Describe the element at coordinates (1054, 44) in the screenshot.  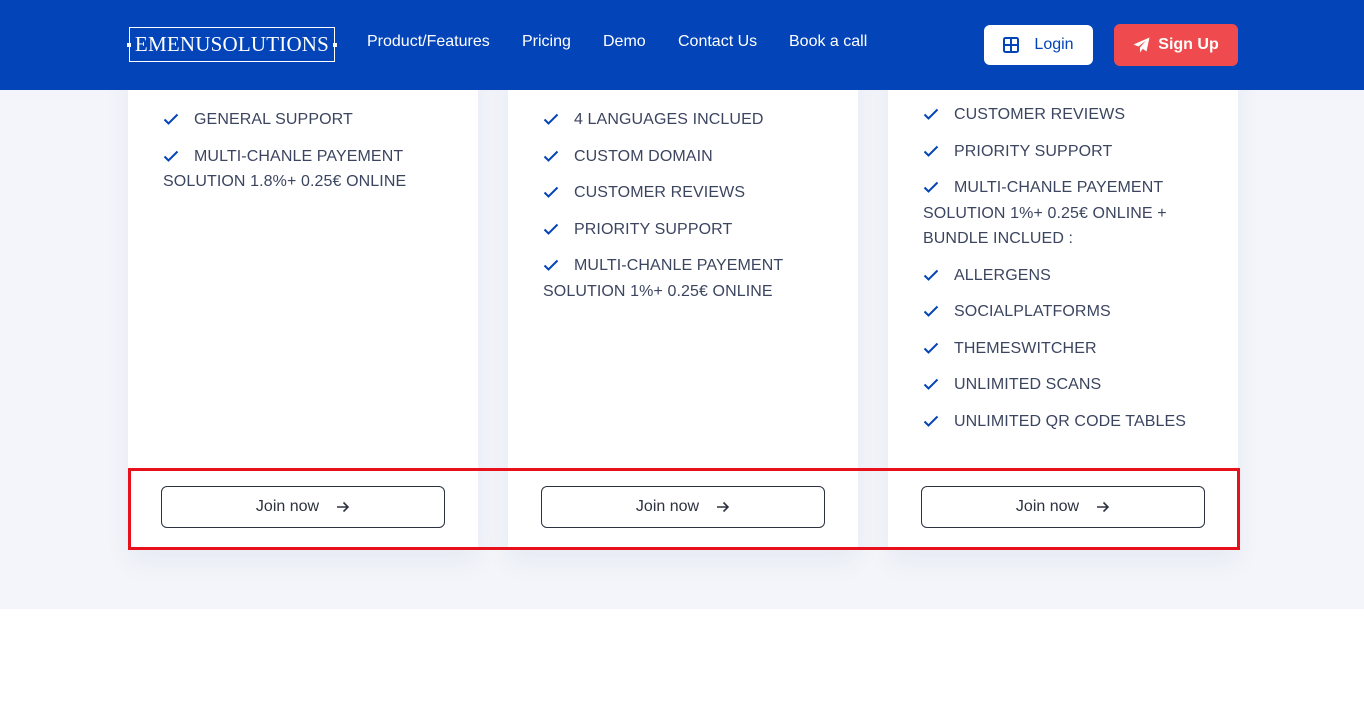
I see `login-label: Login` at that location.